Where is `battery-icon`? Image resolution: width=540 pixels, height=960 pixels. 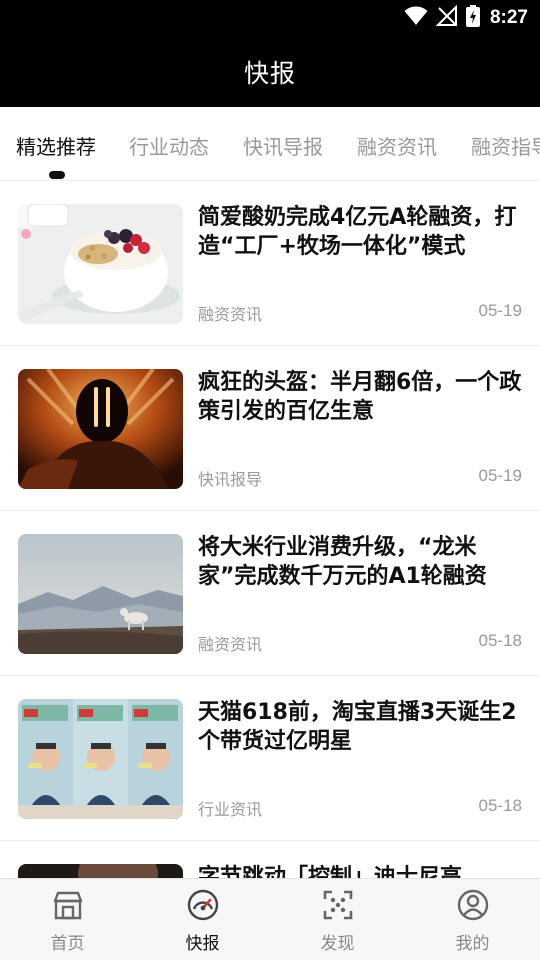 battery-icon is located at coordinates (472, 18).